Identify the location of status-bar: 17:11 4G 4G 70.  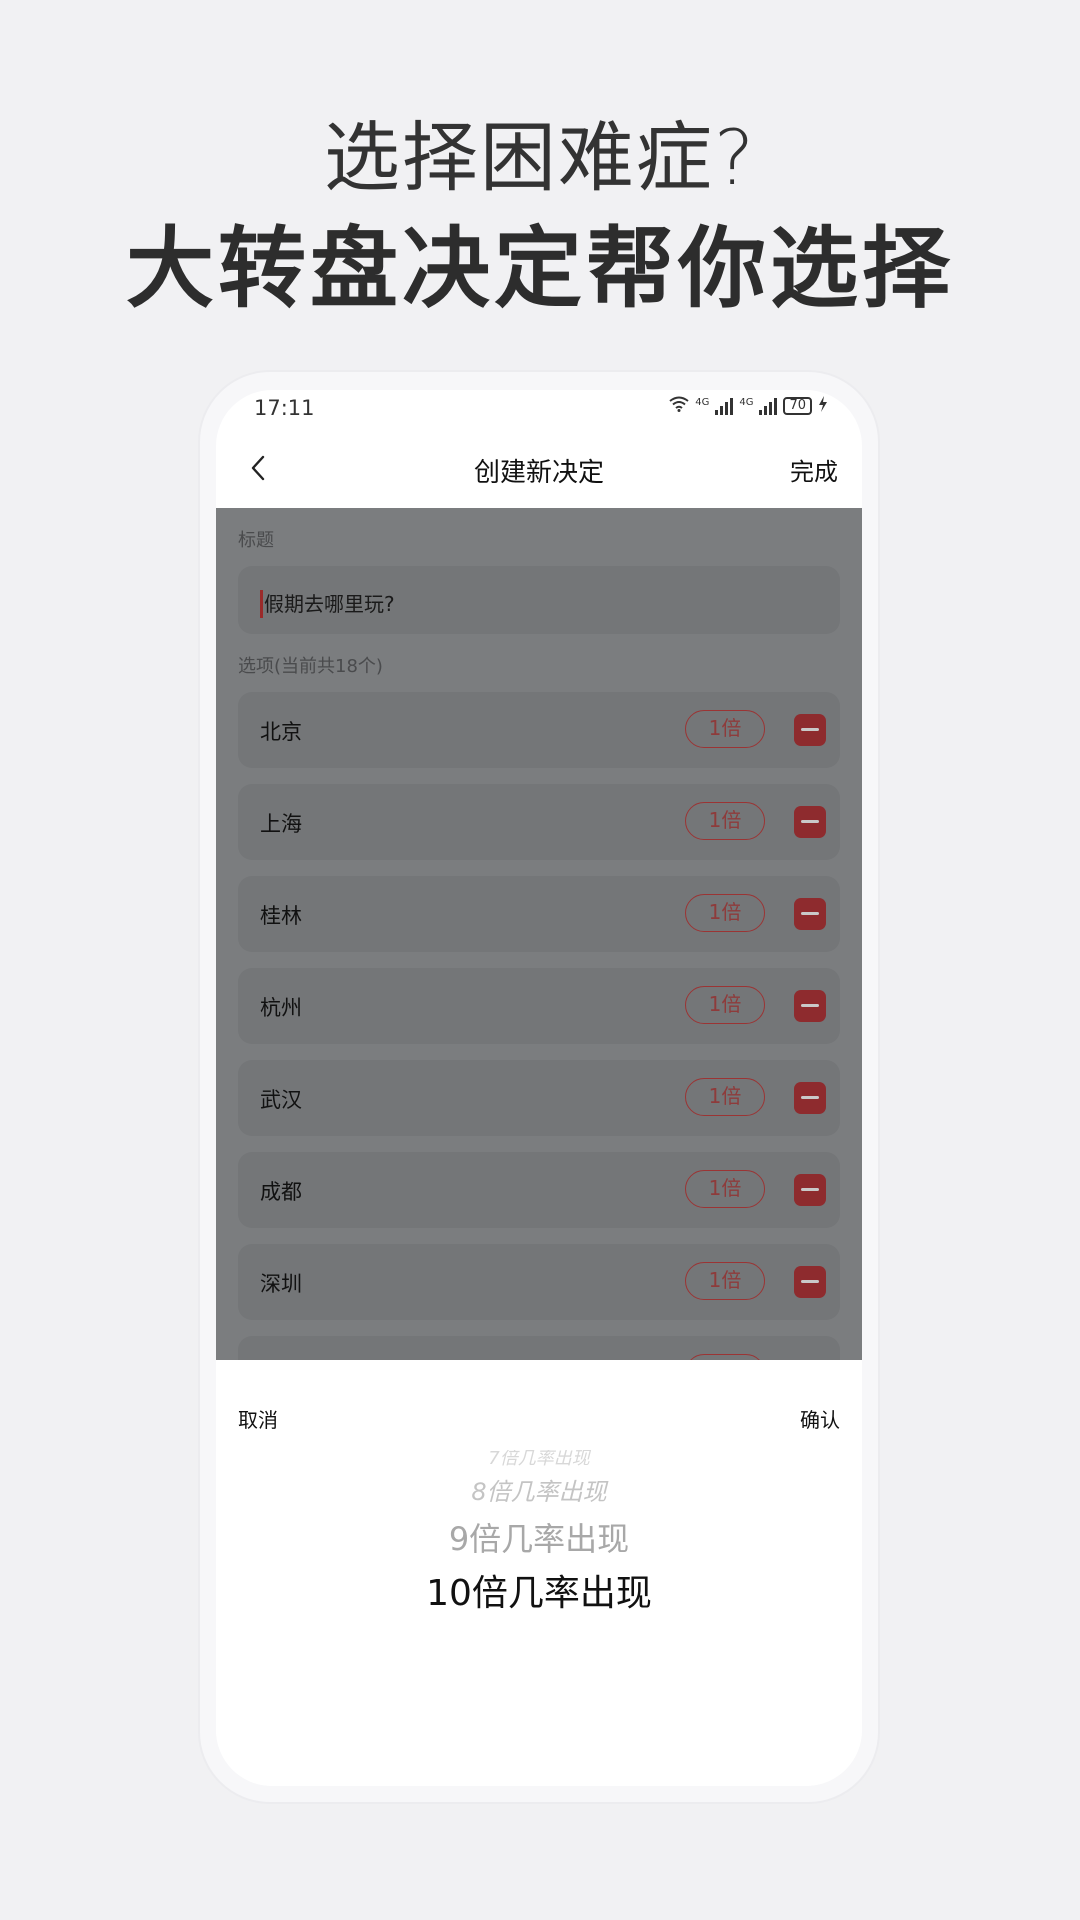
(539, 412).